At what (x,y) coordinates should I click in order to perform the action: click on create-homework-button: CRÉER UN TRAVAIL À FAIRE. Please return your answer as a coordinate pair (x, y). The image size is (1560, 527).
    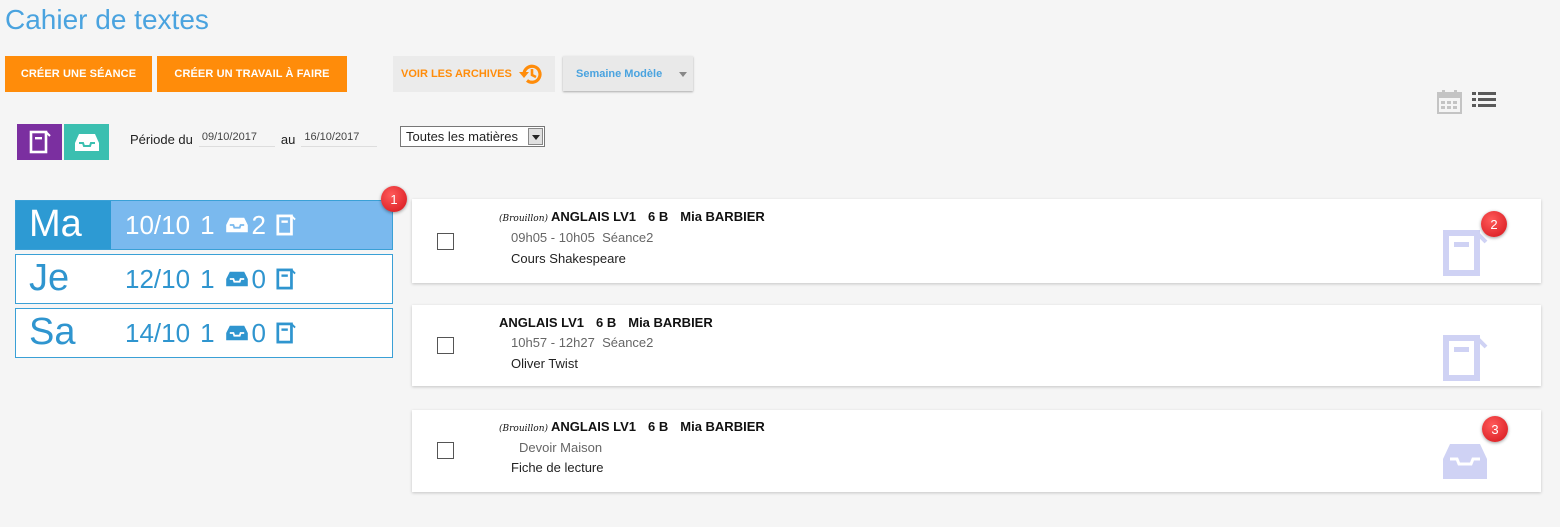
    Looking at the image, I should click on (252, 74).